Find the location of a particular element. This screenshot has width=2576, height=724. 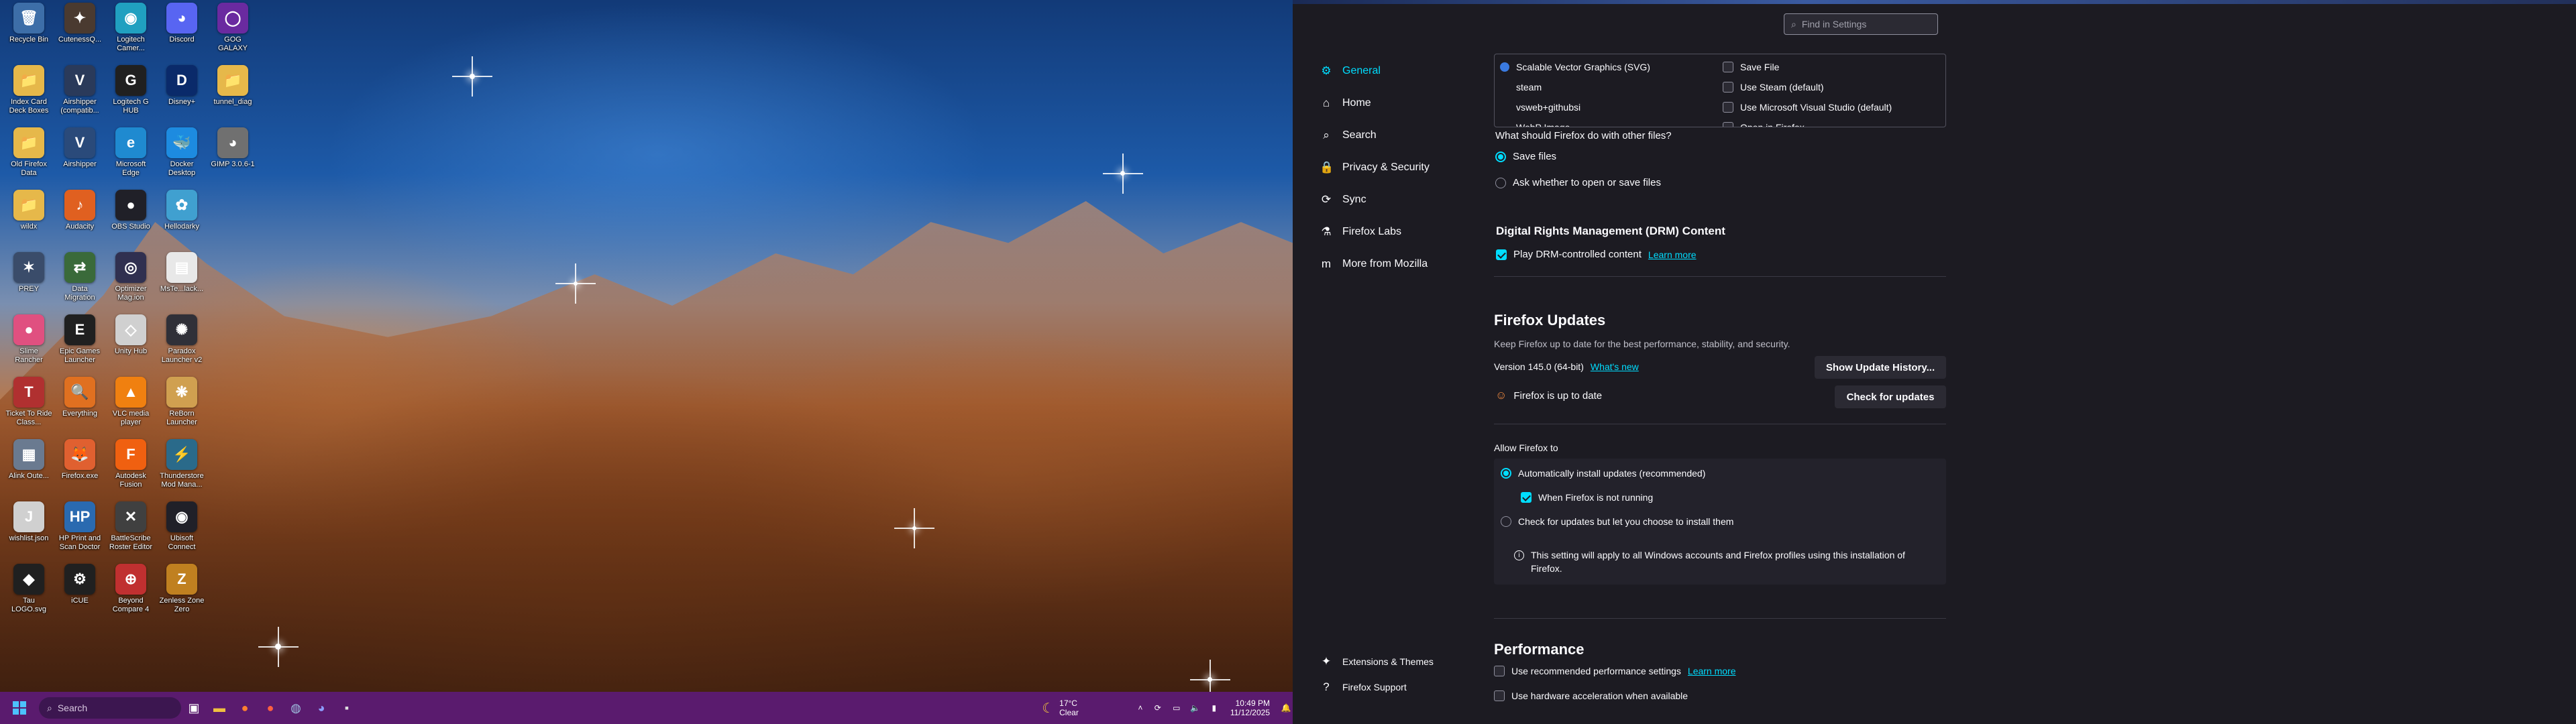

file-explorer-icon: ▬ is located at coordinates (219, 708).